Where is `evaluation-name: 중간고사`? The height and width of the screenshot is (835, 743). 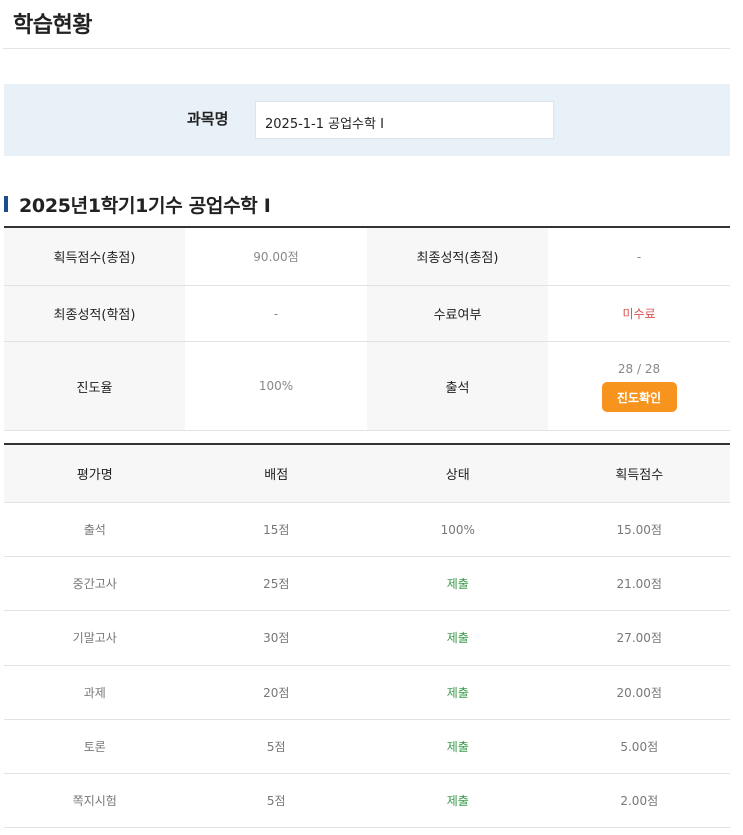
evaluation-name: 중간고사 is located at coordinates (94, 584).